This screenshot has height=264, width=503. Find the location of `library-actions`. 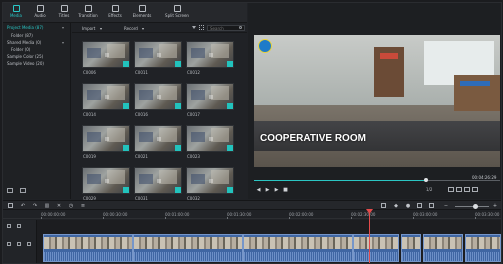

library-actions is located at coordinates (20, 191).